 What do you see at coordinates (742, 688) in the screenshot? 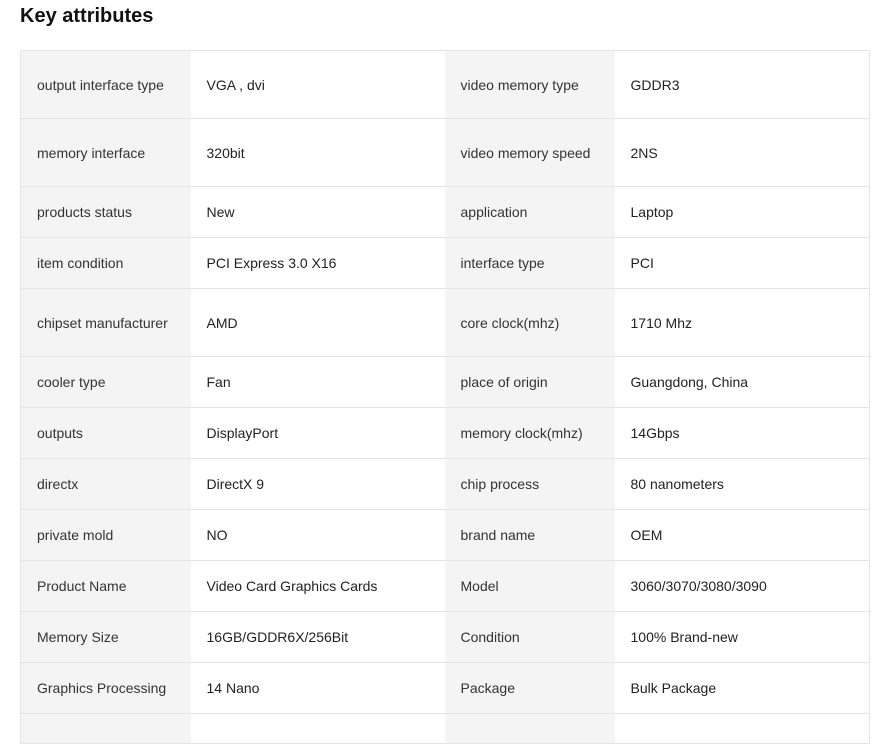
I see `attribute-value: Bulk Package` at bounding box center [742, 688].